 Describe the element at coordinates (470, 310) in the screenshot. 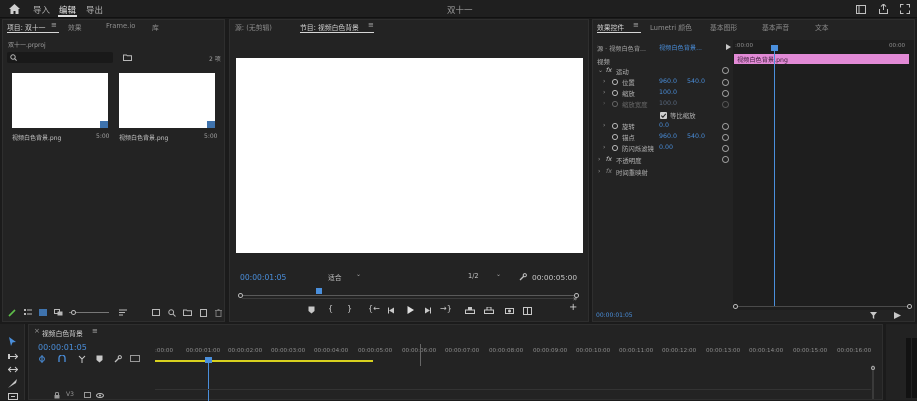

I see `lift-icon` at that location.